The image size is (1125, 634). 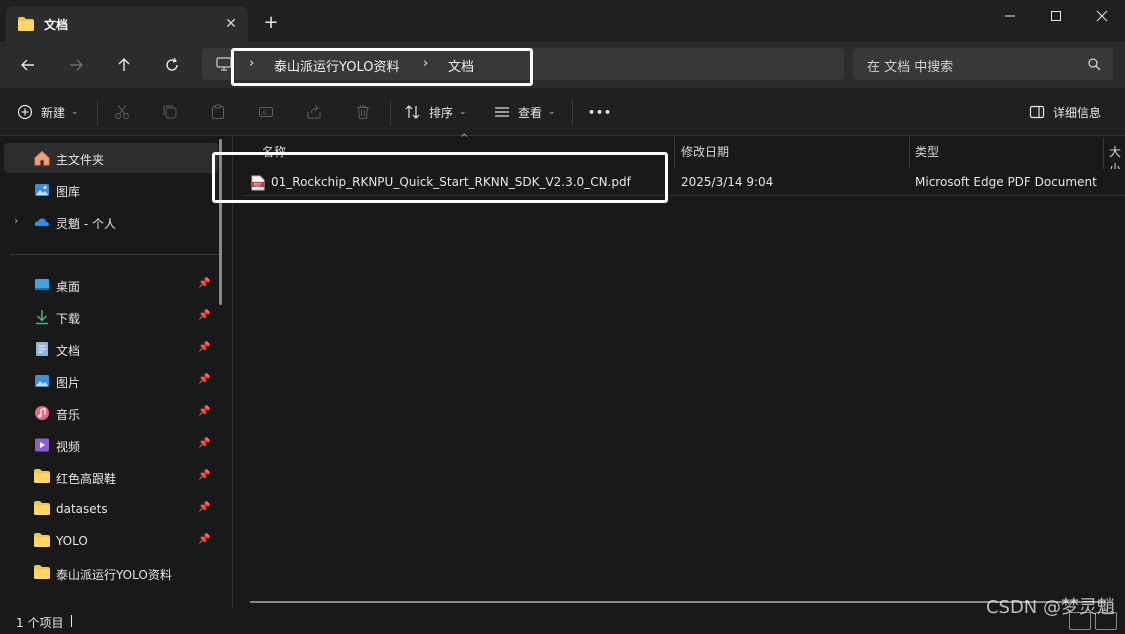 I want to click on gallery-icon, so click(x=42, y=190).